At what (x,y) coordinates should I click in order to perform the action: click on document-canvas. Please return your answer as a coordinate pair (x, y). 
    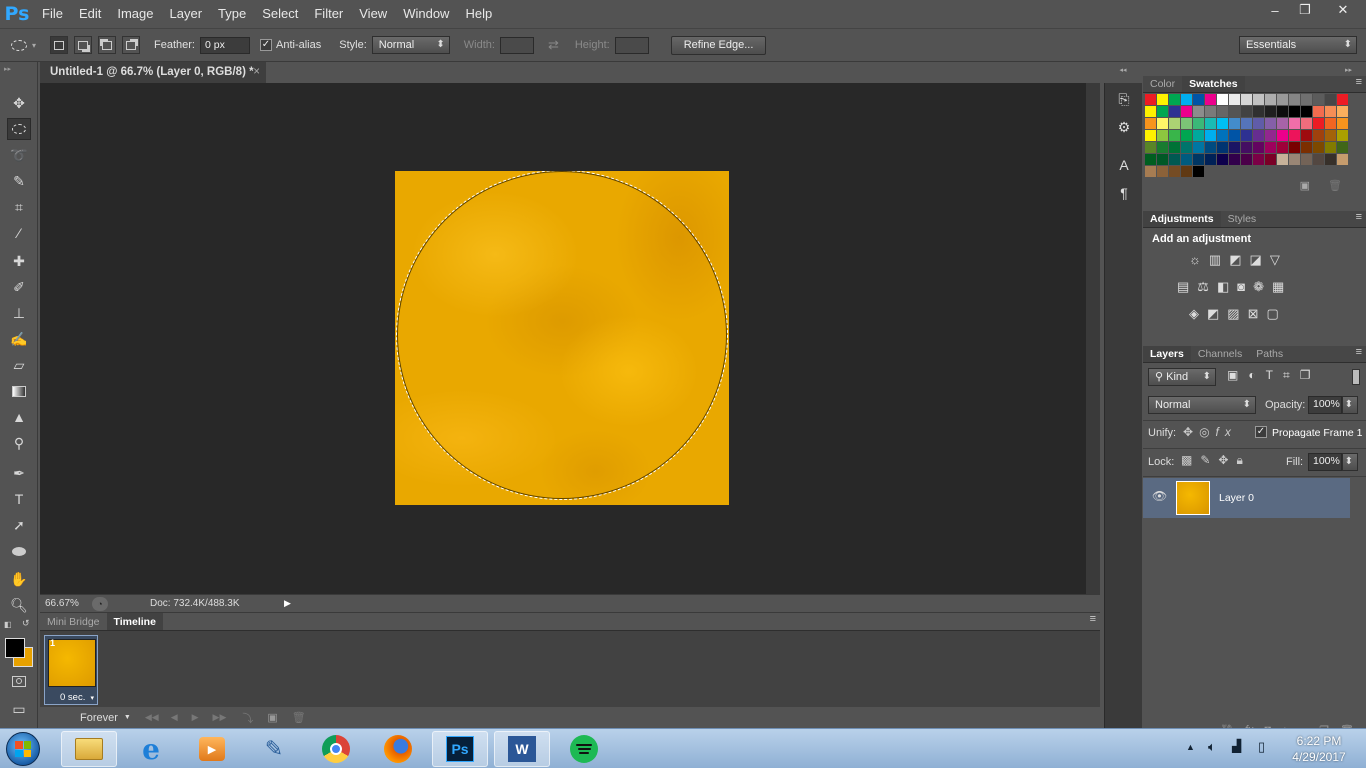
    Looking at the image, I should click on (562, 338).